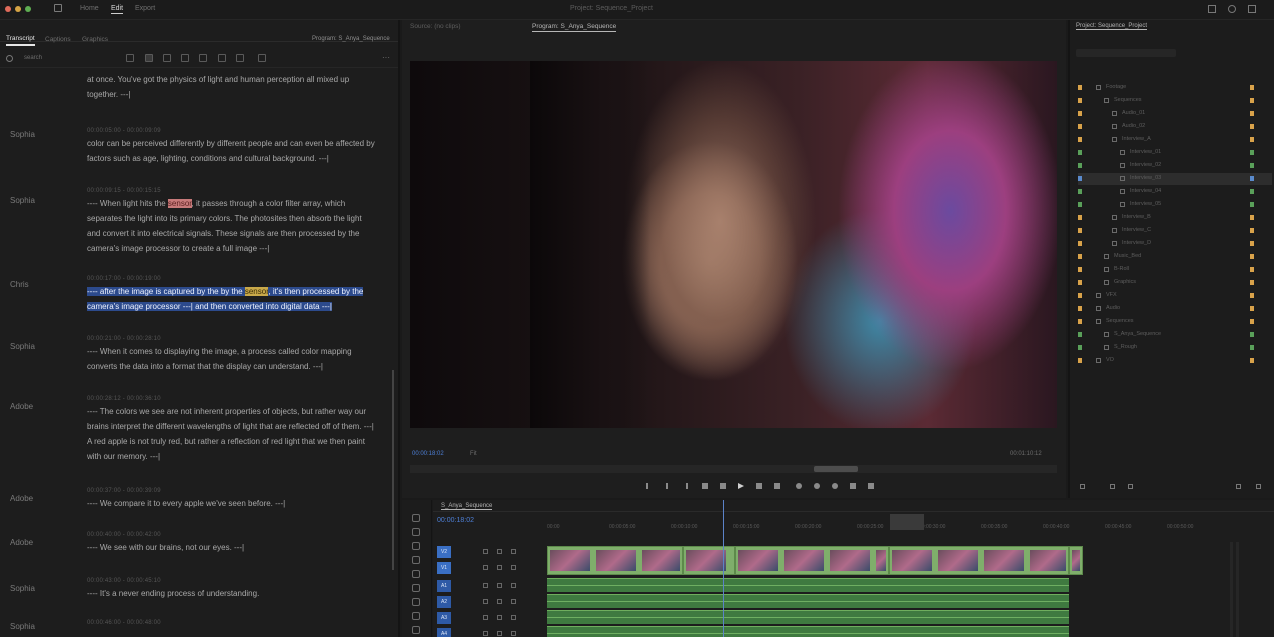  I want to click on loop-icon, so click(130, 58).